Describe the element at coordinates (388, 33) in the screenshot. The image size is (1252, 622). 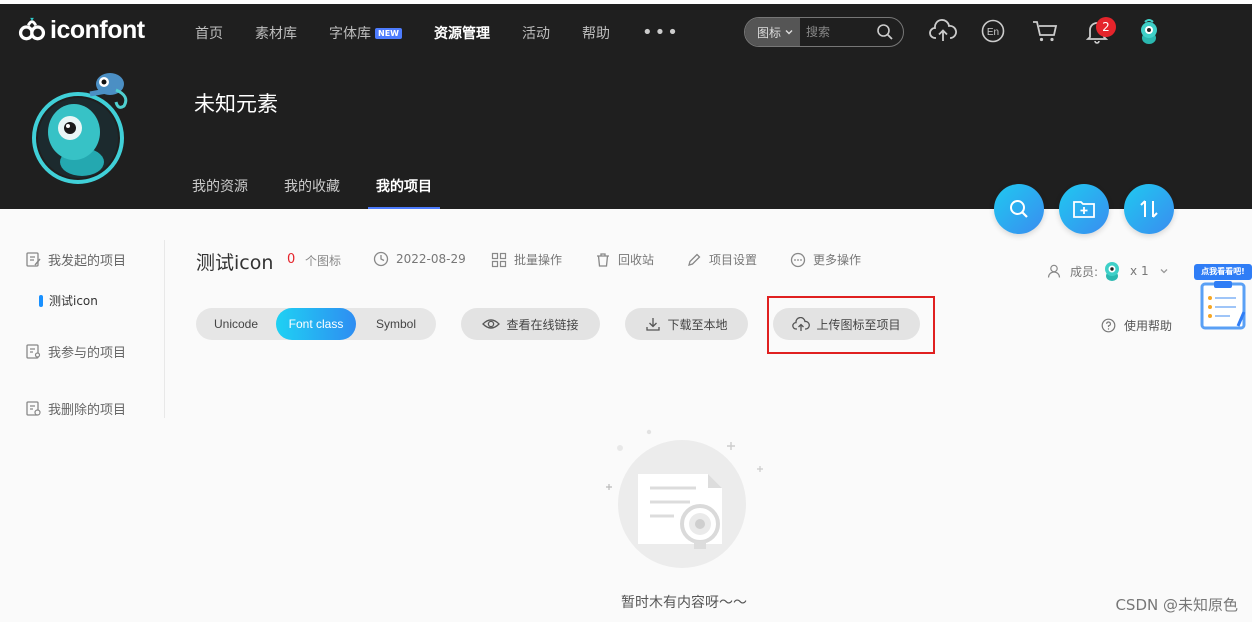
I see `new-badge: NEW` at that location.